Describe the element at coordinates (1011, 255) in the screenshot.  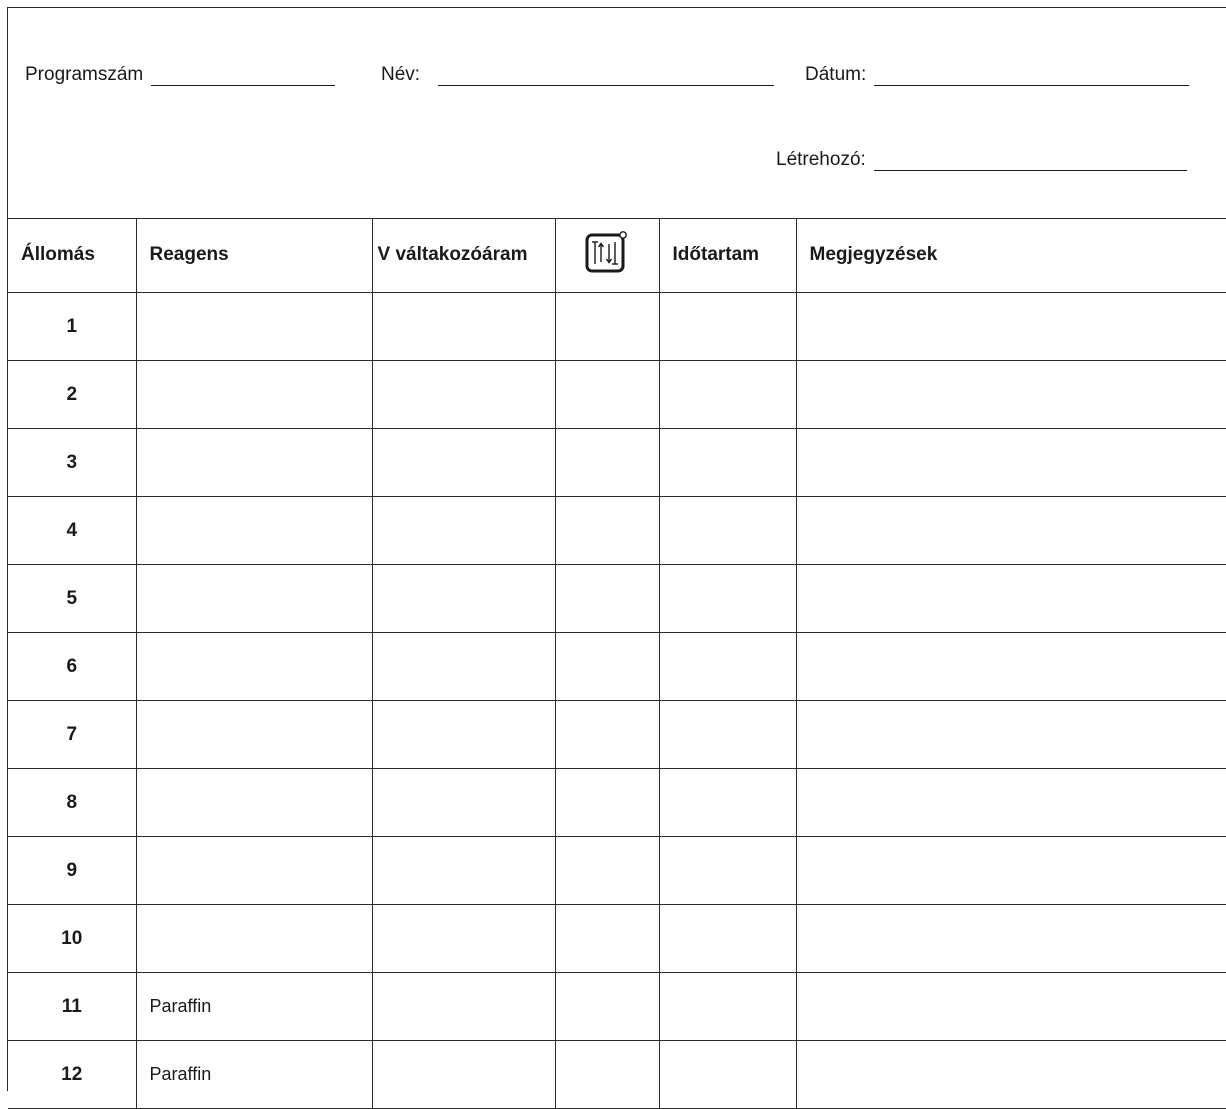
I see `column-header-notes: Megjegyzések` at that location.